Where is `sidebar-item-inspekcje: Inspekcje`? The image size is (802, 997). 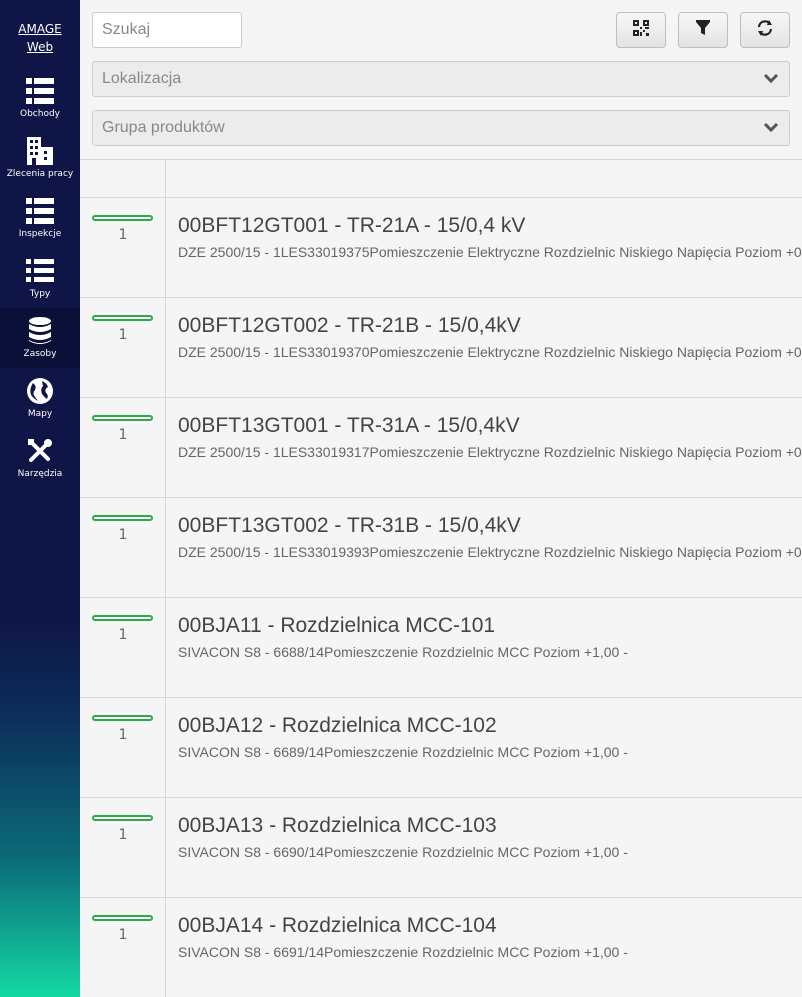 sidebar-item-inspekcje: Inspekcje is located at coordinates (40, 218).